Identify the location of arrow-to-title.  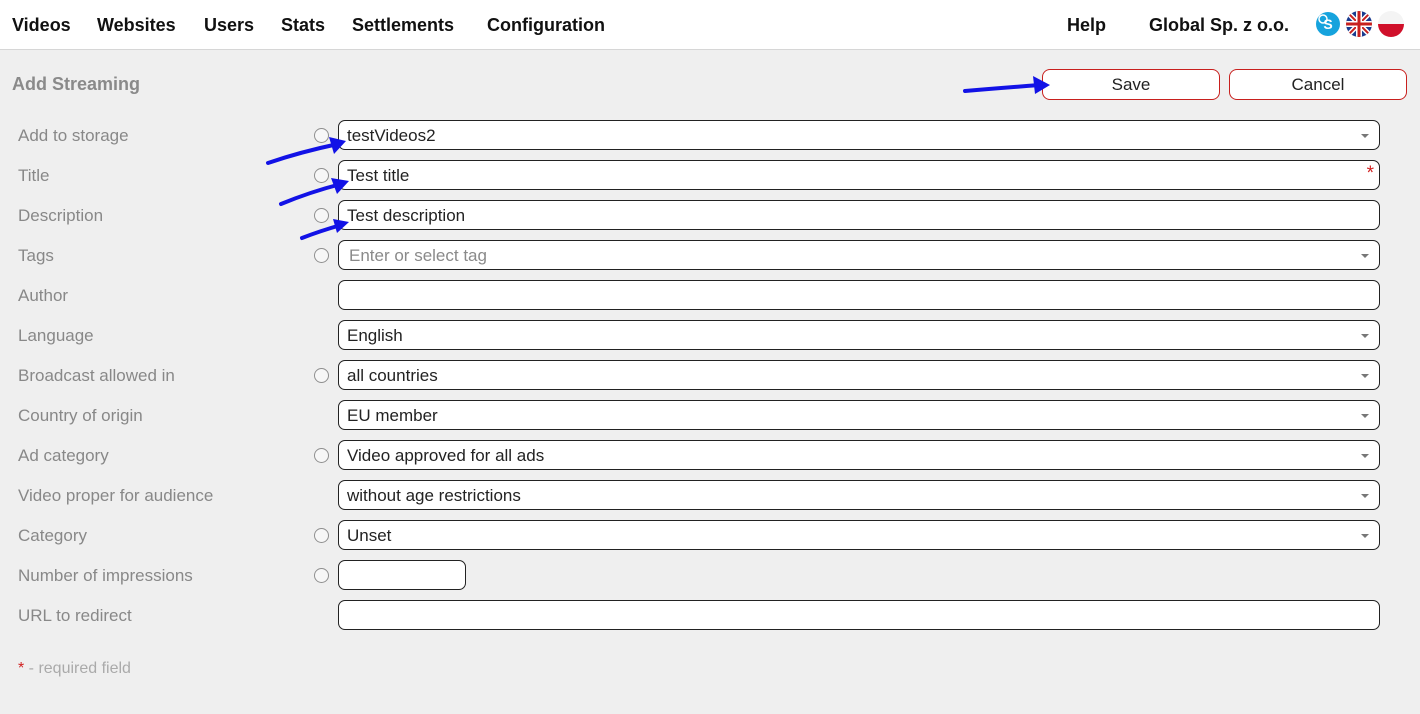
(311, 194).